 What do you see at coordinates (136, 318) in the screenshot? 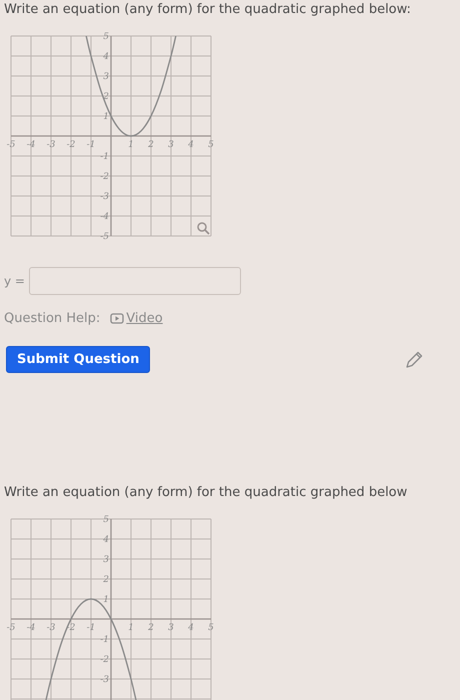
I see `video-link: Video` at bounding box center [136, 318].